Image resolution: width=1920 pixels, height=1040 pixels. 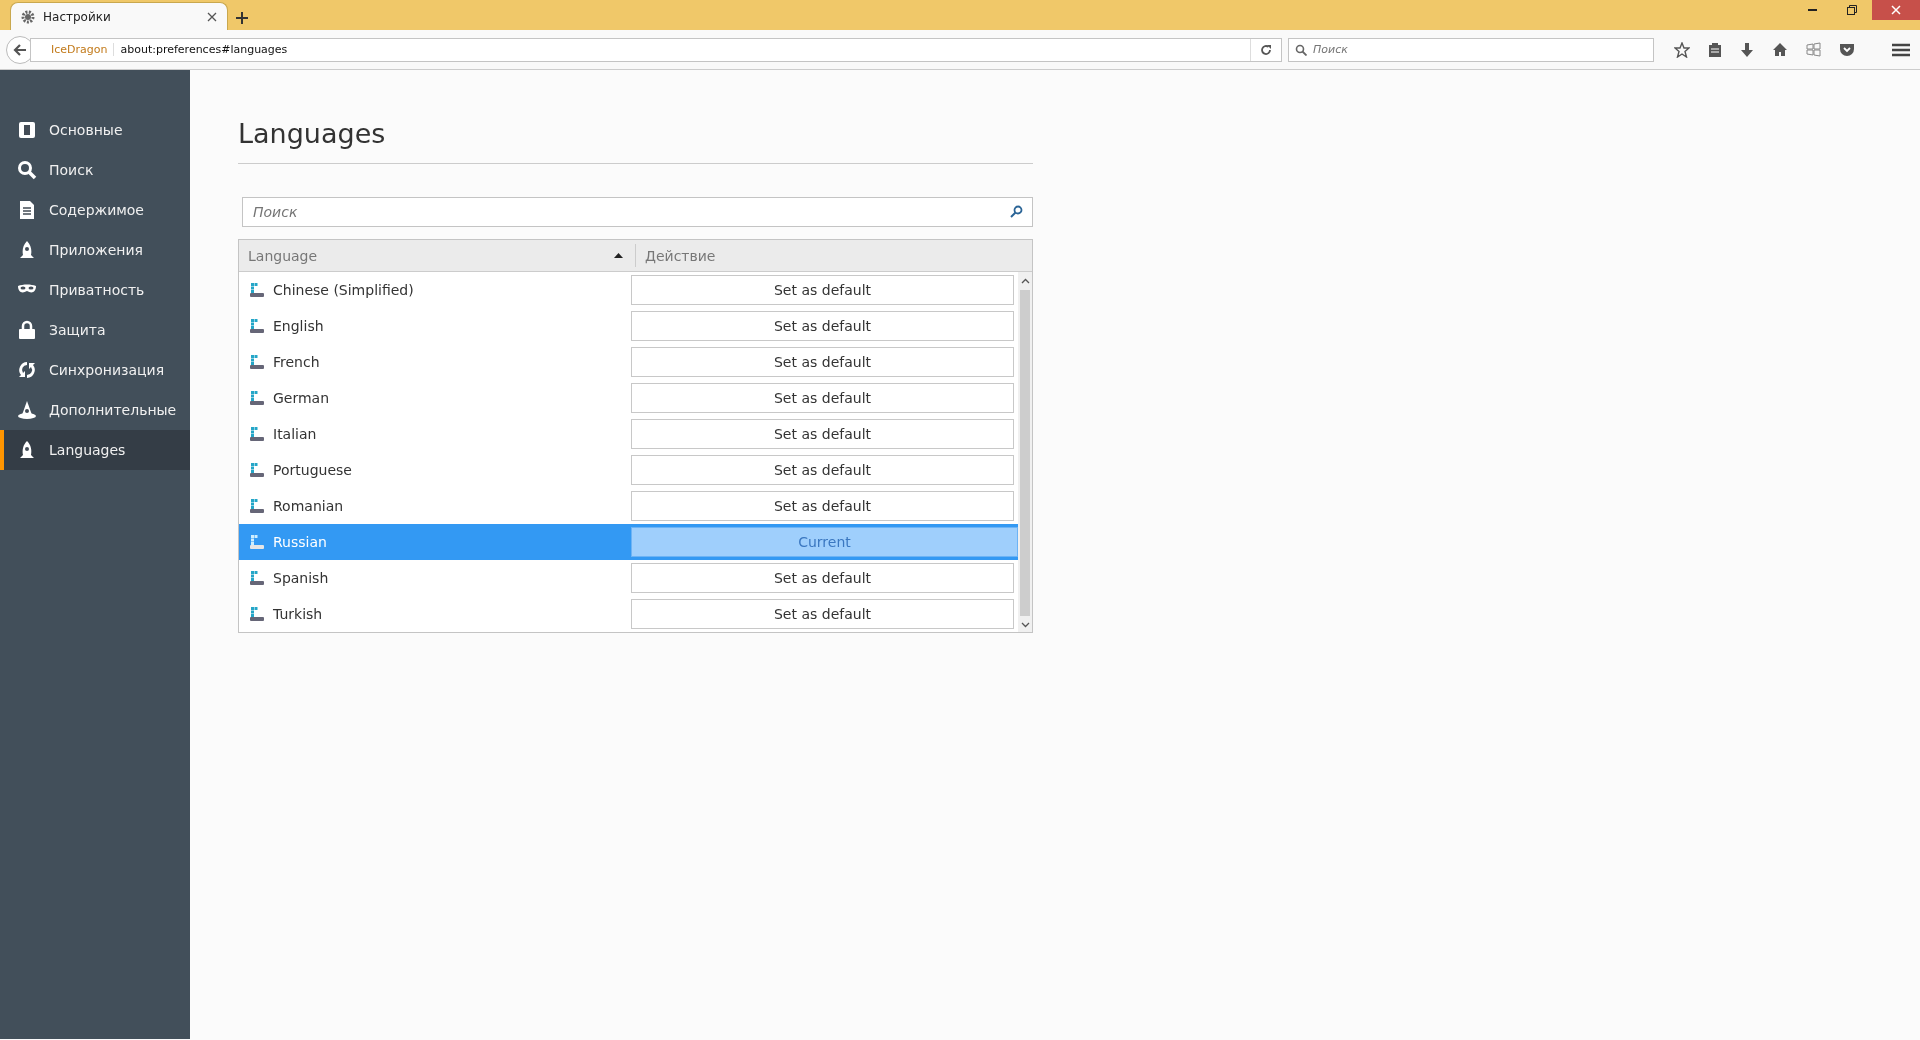 I want to click on browser-brand: IceDragon, so click(x=83, y=49).